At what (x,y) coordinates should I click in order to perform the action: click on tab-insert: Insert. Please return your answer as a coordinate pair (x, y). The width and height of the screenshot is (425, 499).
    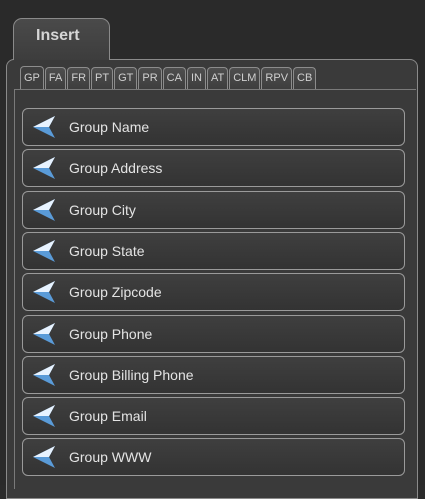
    Looking at the image, I should click on (61, 39).